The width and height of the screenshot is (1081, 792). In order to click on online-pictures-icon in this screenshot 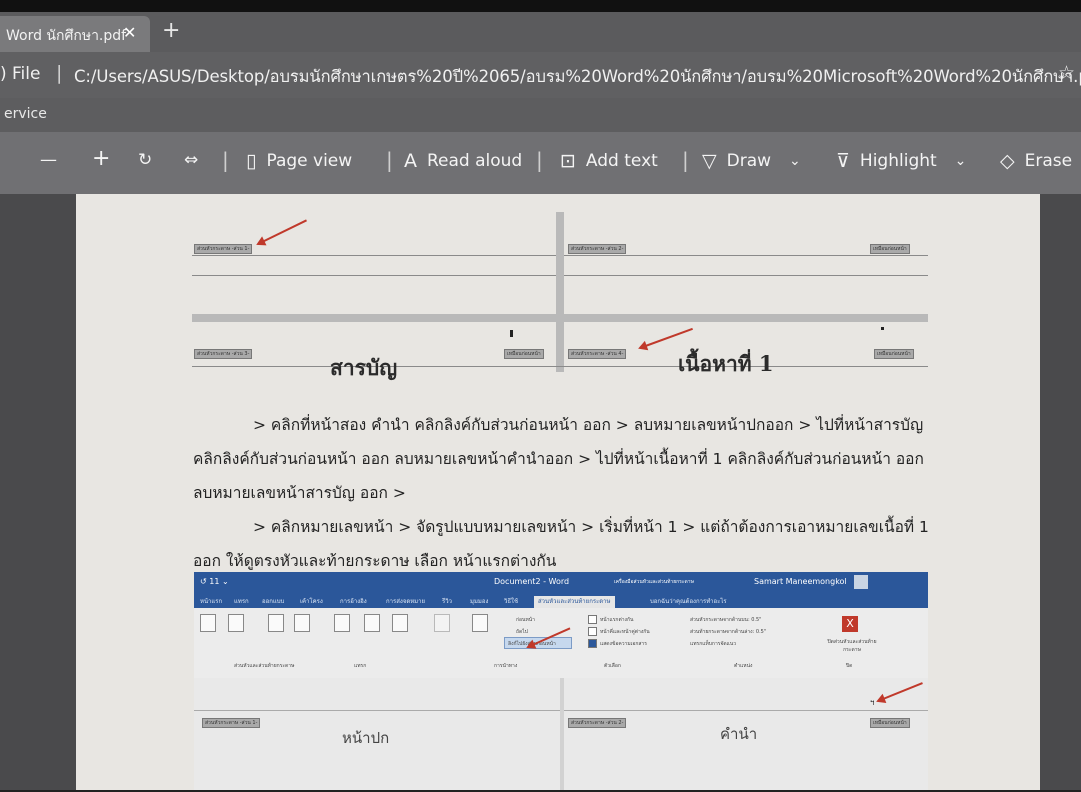, I will do `click(400, 623)`.